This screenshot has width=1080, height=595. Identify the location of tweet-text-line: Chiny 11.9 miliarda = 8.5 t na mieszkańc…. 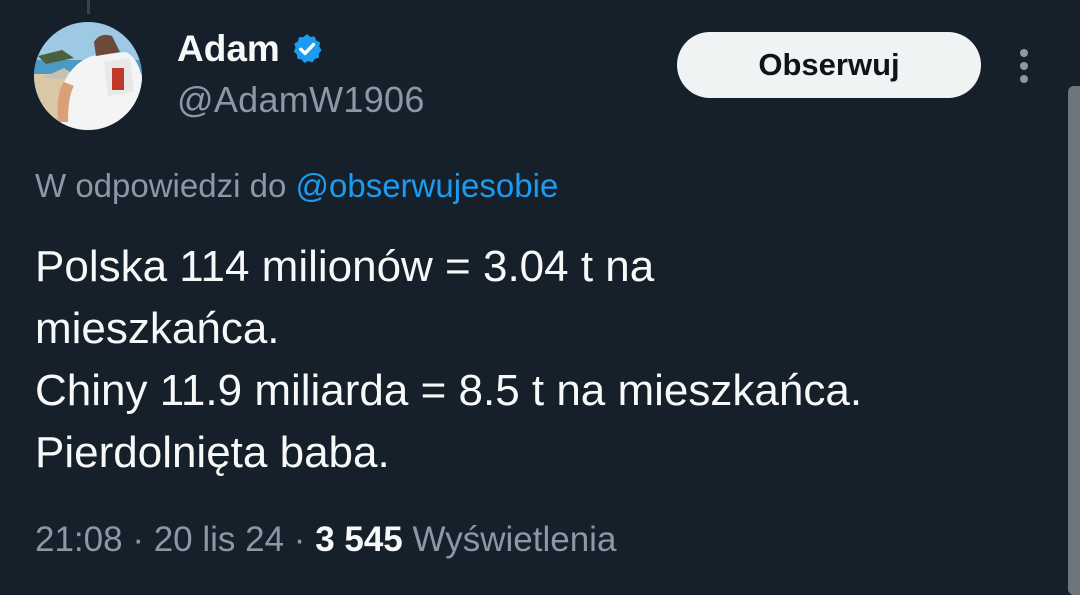
(449, 390).